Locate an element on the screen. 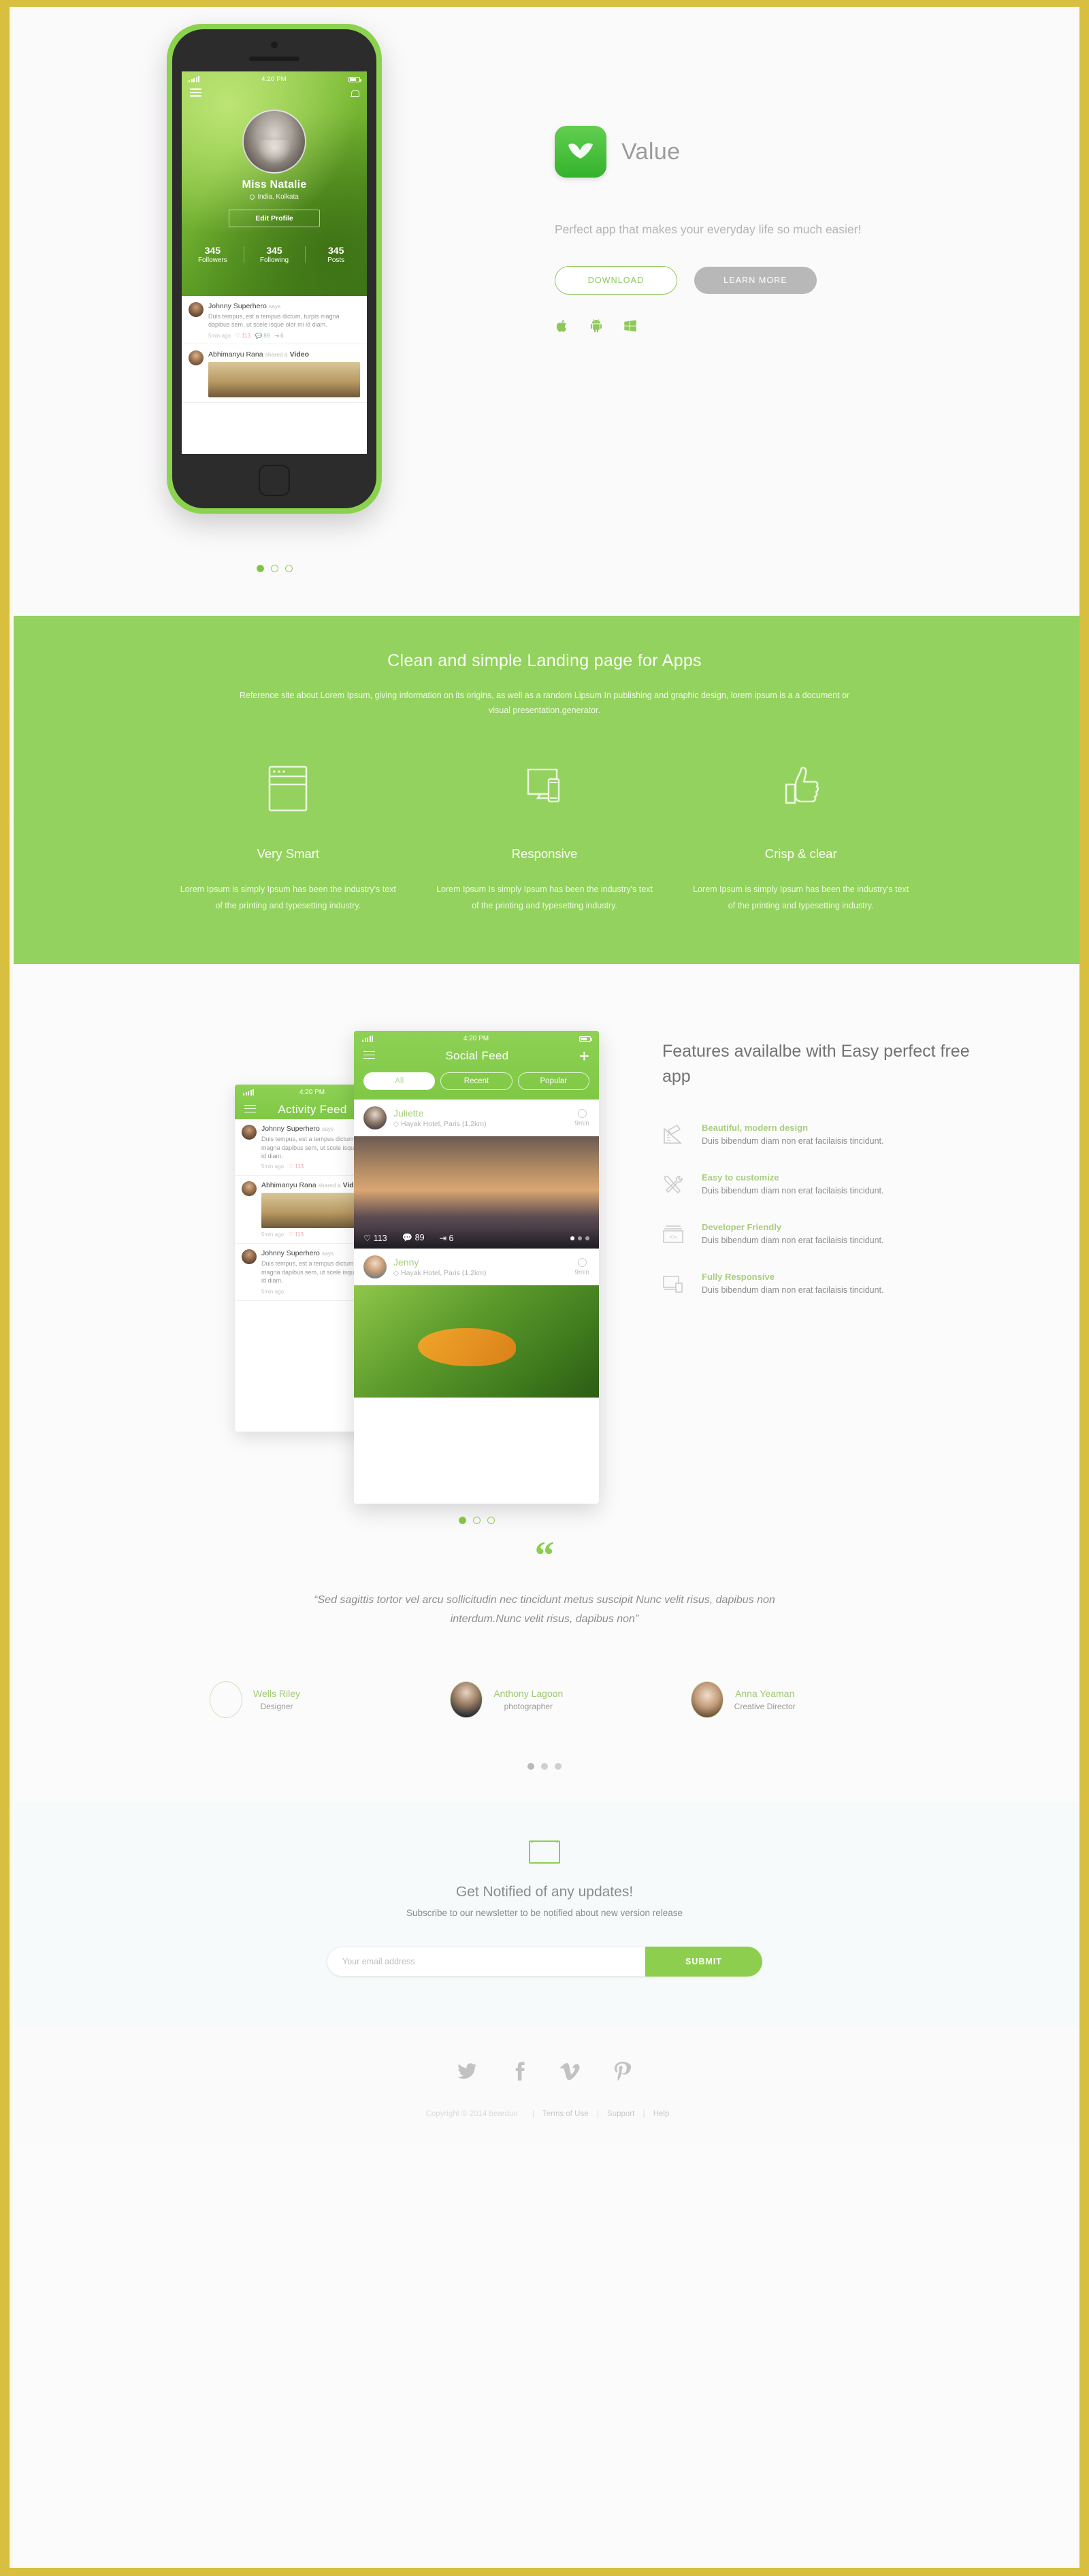  post-actions: ♡ 113 💬 89 ⇥ 6 is located at coordinates (476, 1238).